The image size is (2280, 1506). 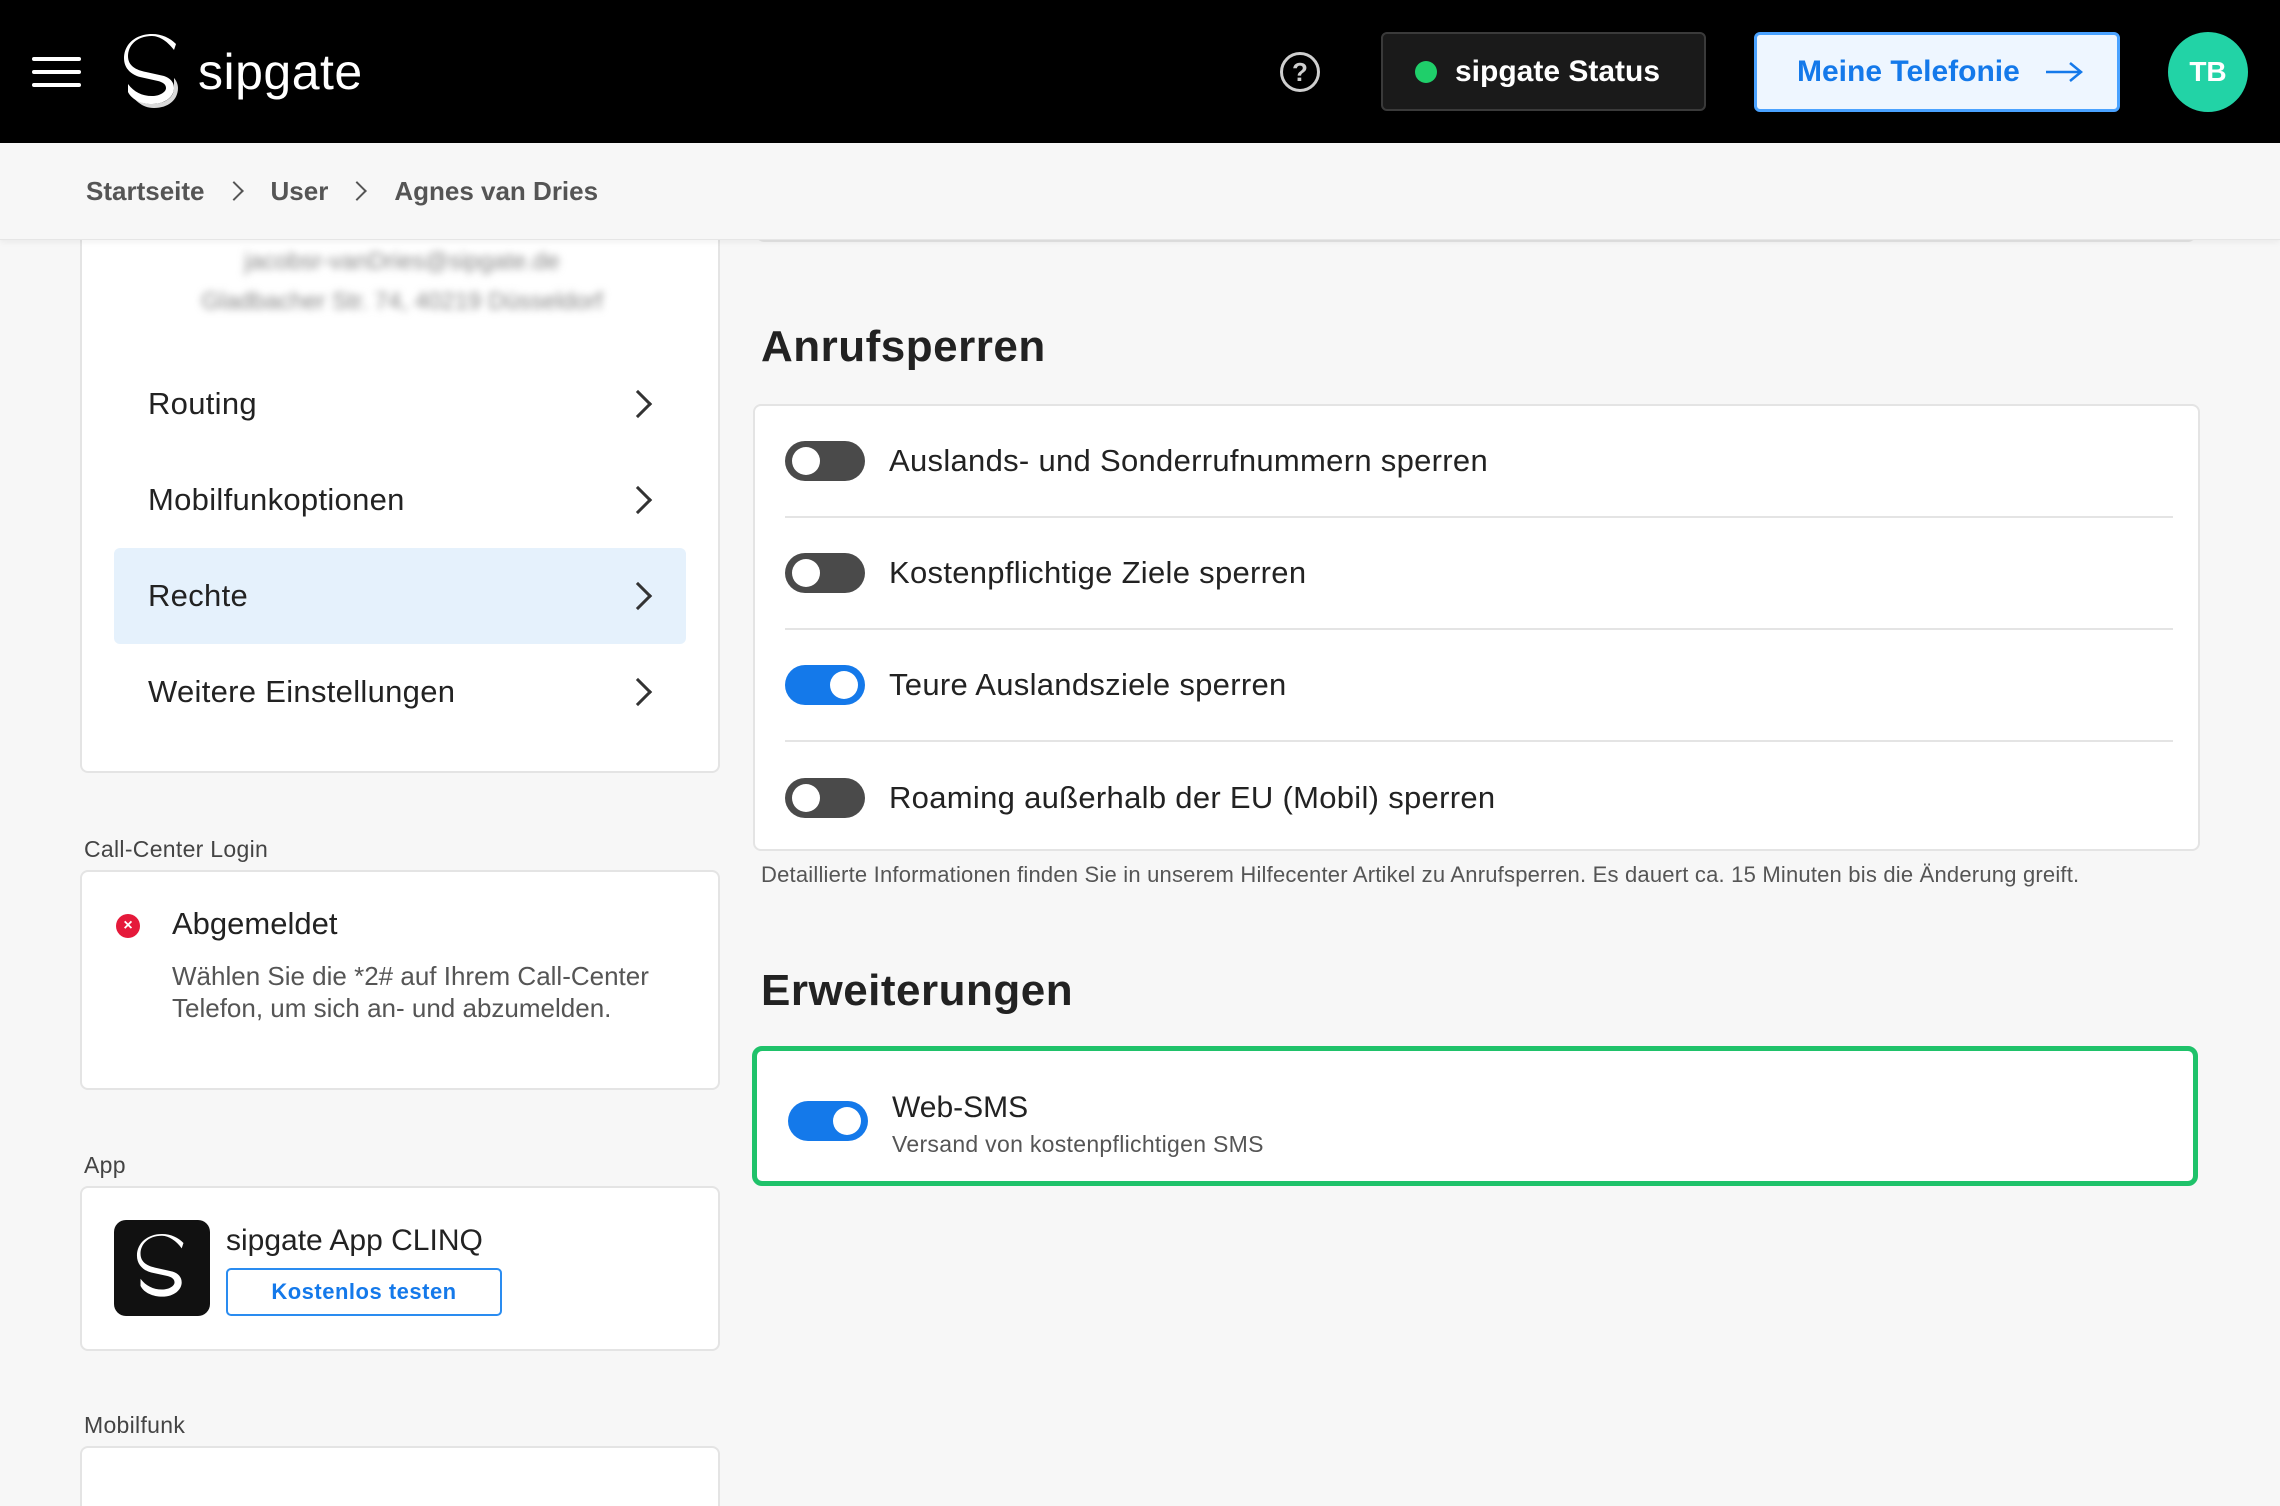 I want to click on toggle-label: Teure Auslandsziele sperren, so click(x=1088, y=684).